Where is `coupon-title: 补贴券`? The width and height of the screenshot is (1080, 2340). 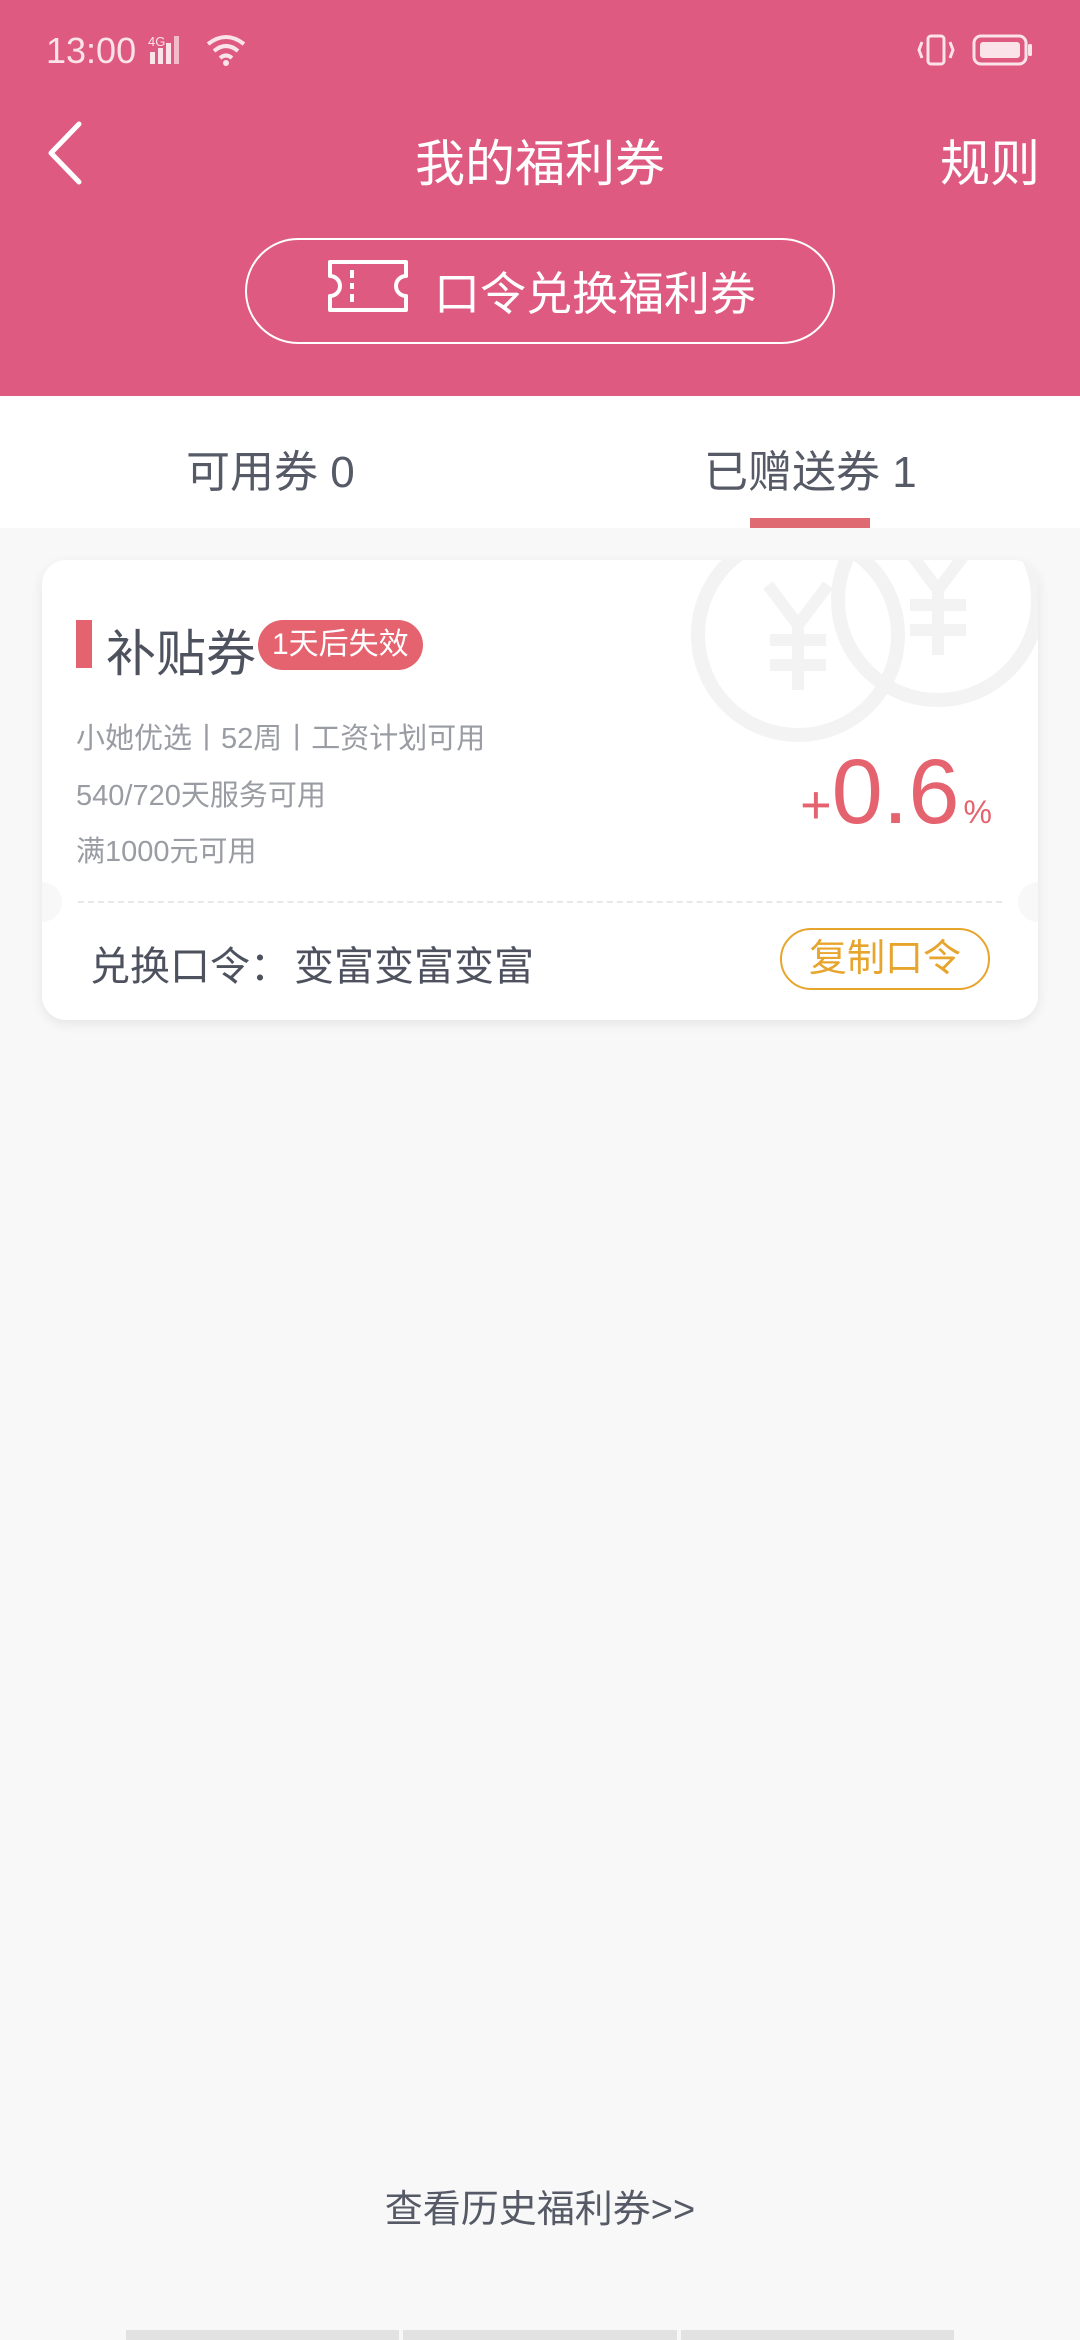
coupon-title: 补贴券 is located at coordinates (181, 654).